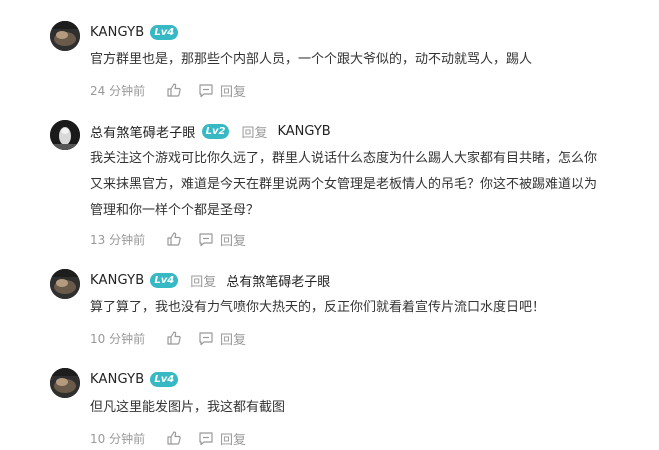  I want to click on comment-text: 算了算了，我也没有力气喷你大热天的，反正你们就看着宣传片流口水度日吧！, so click(370, 308).